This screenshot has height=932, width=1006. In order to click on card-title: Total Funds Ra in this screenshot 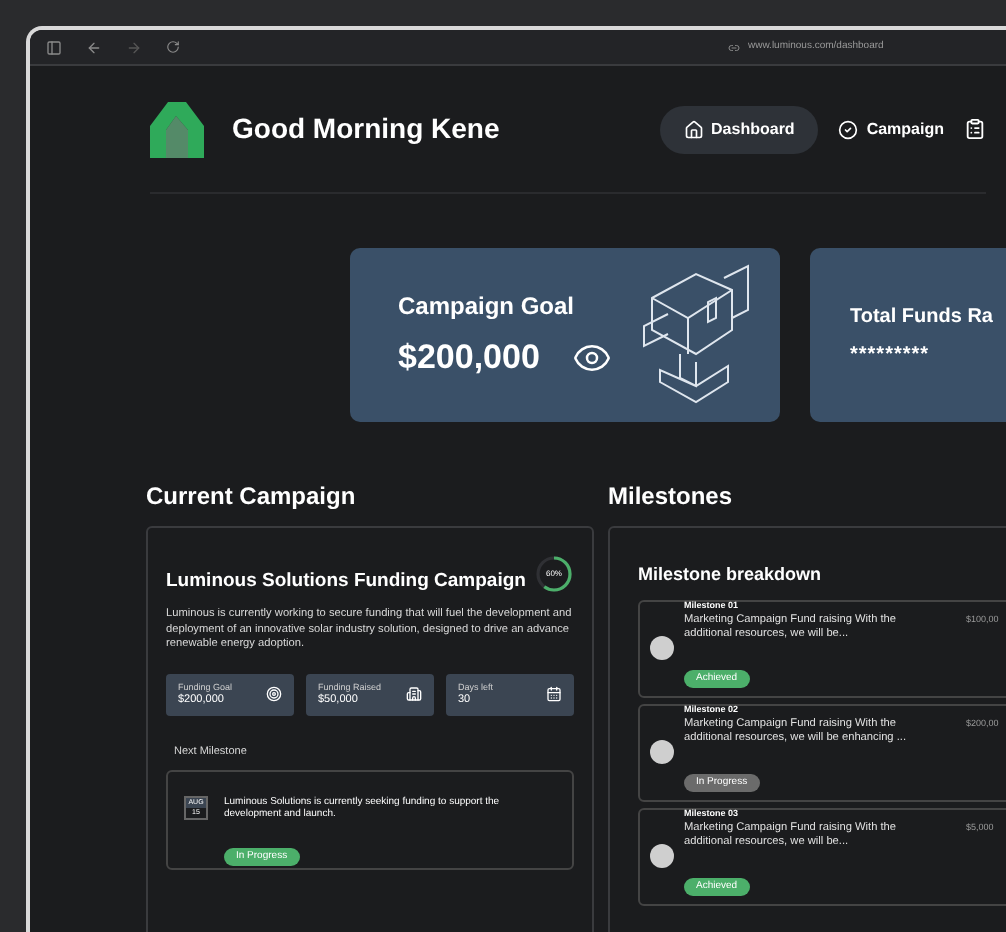, I will do `click(921, 317)`.